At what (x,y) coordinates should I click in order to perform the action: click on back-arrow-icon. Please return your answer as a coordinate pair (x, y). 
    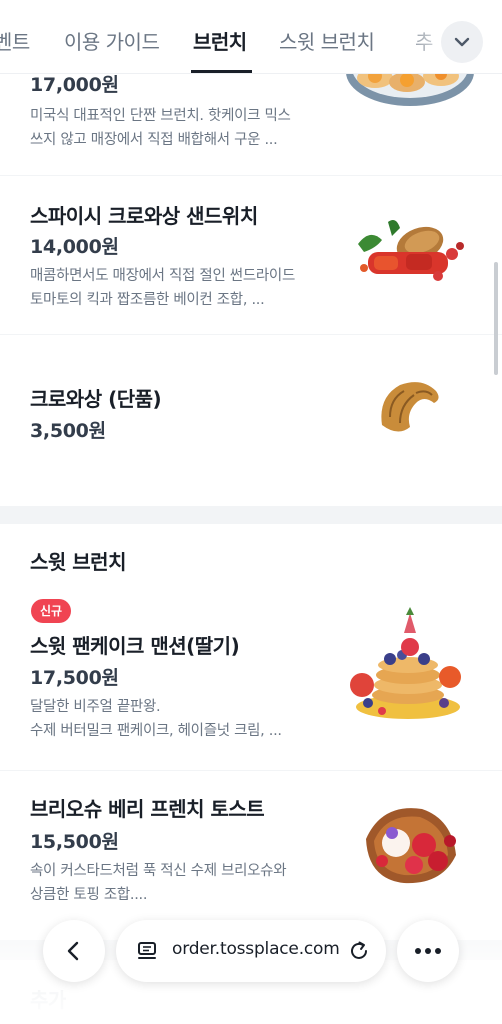
    Looking at the image, I should click on (73, 951).